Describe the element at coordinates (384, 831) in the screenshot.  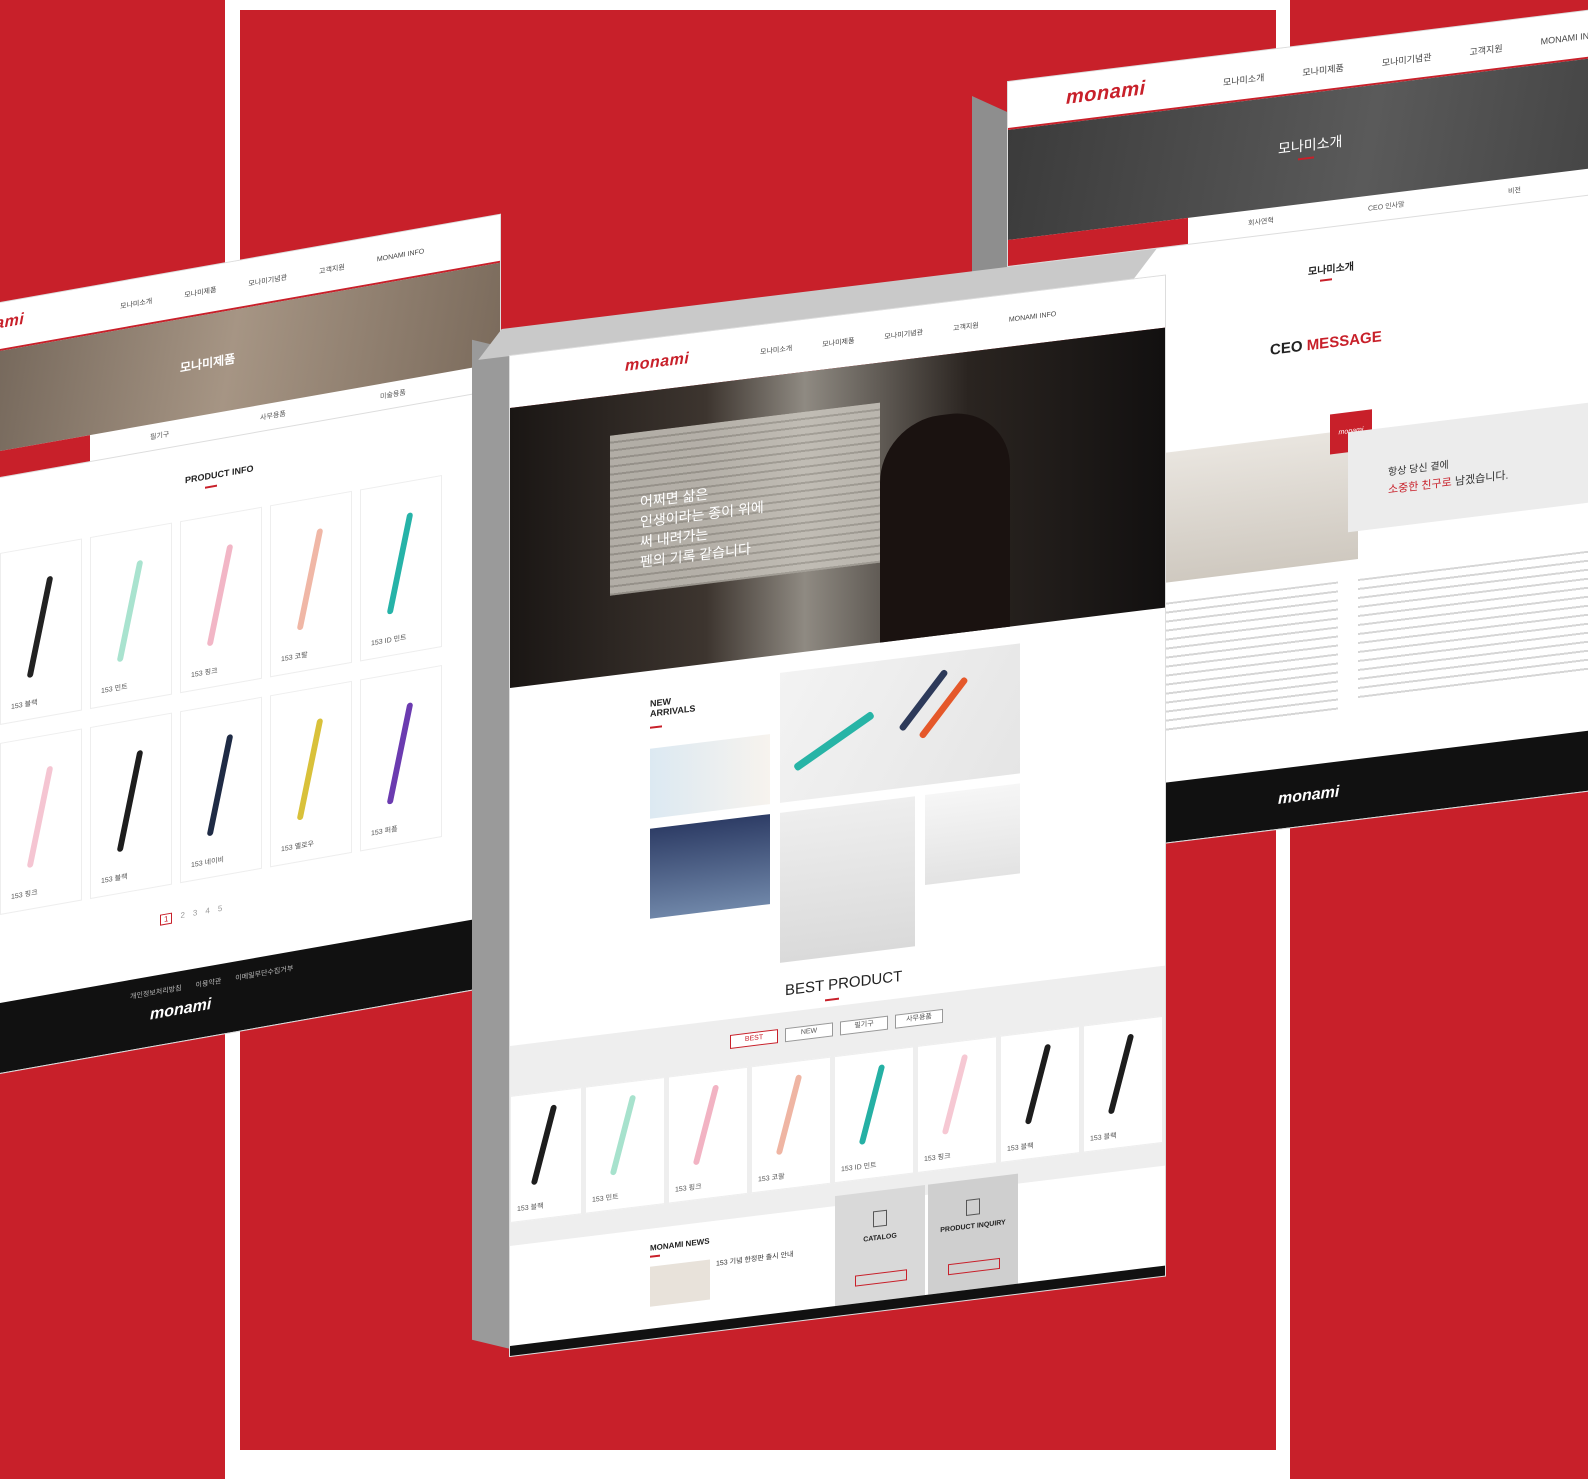
I see `product-name: 153 퍼플` at that location.